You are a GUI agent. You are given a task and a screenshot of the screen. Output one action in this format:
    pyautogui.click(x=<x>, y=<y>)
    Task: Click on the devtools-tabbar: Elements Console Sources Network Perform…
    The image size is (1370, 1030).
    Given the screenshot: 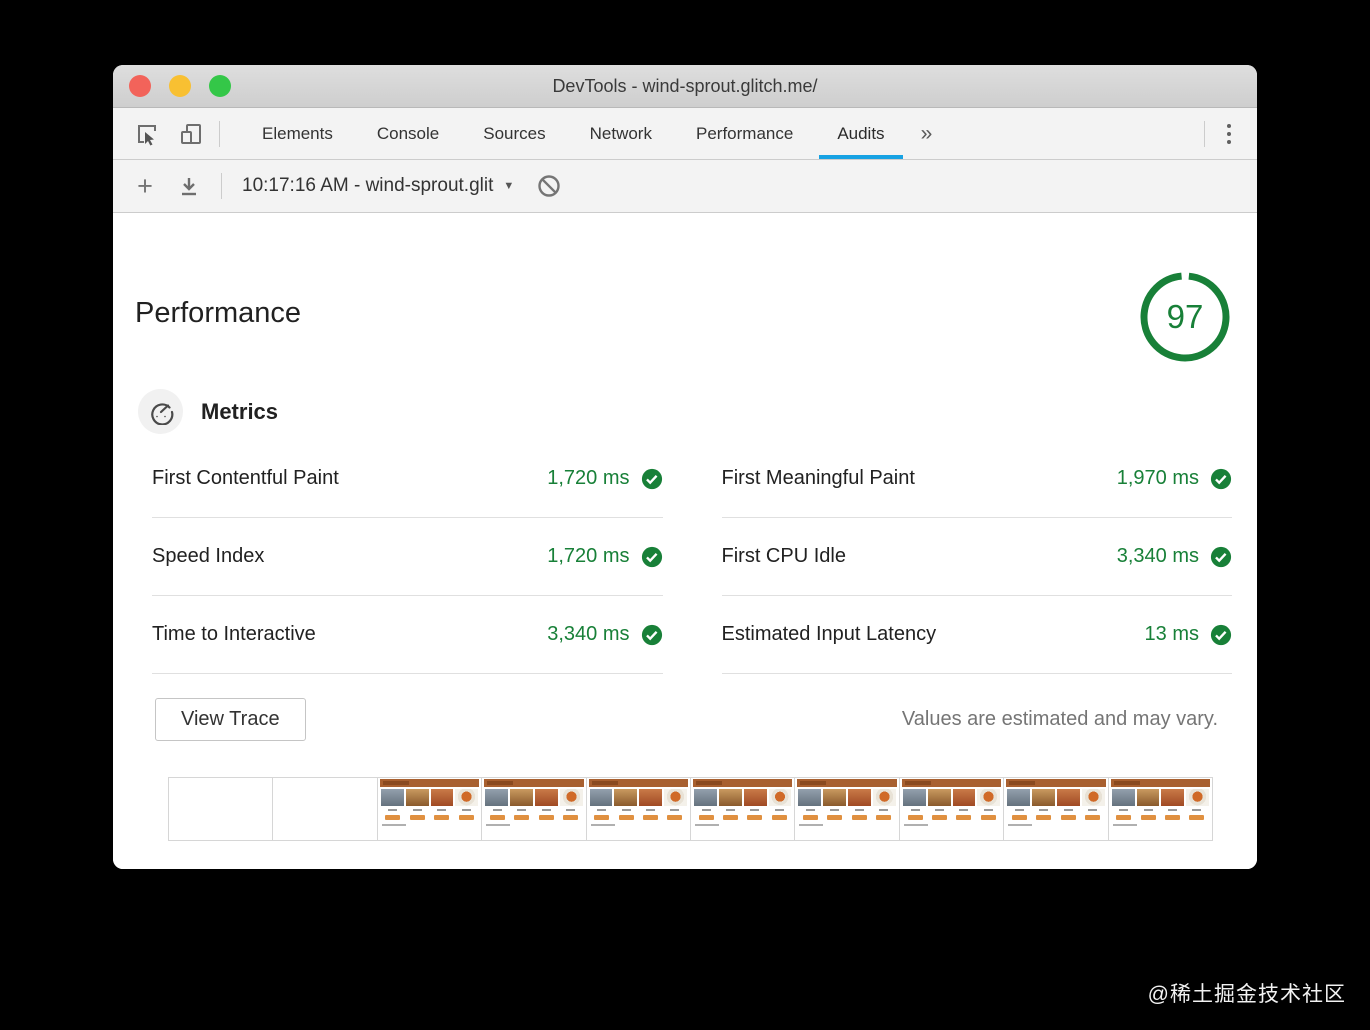 What is the action you would take?
    pyautogui.click(x=685, y=134)
    